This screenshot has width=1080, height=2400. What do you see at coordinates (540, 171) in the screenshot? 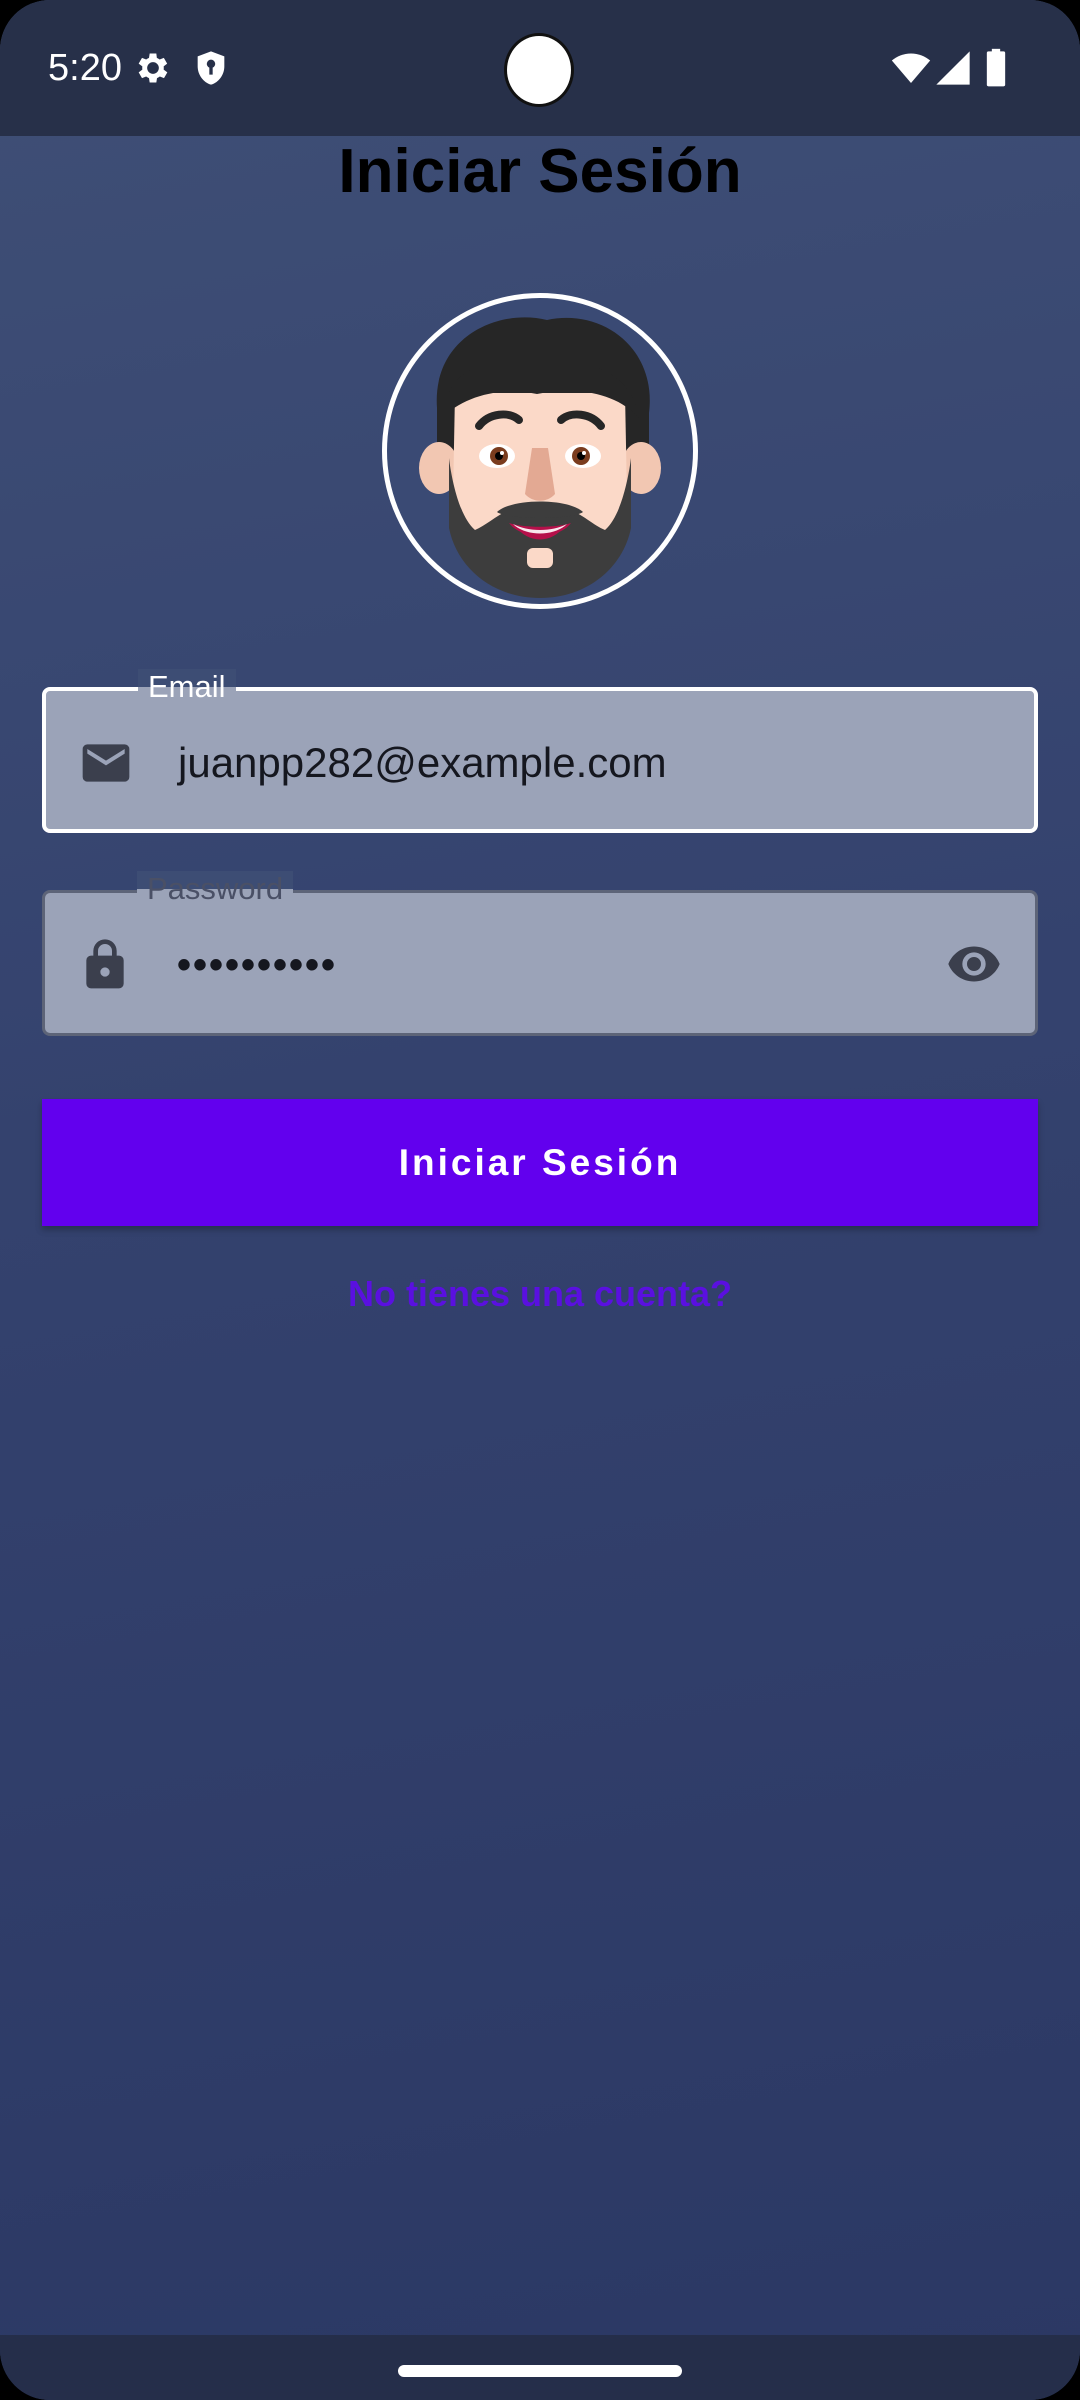
I see `page-title: Iniciar Sesión` at bounding box center [540, 171].